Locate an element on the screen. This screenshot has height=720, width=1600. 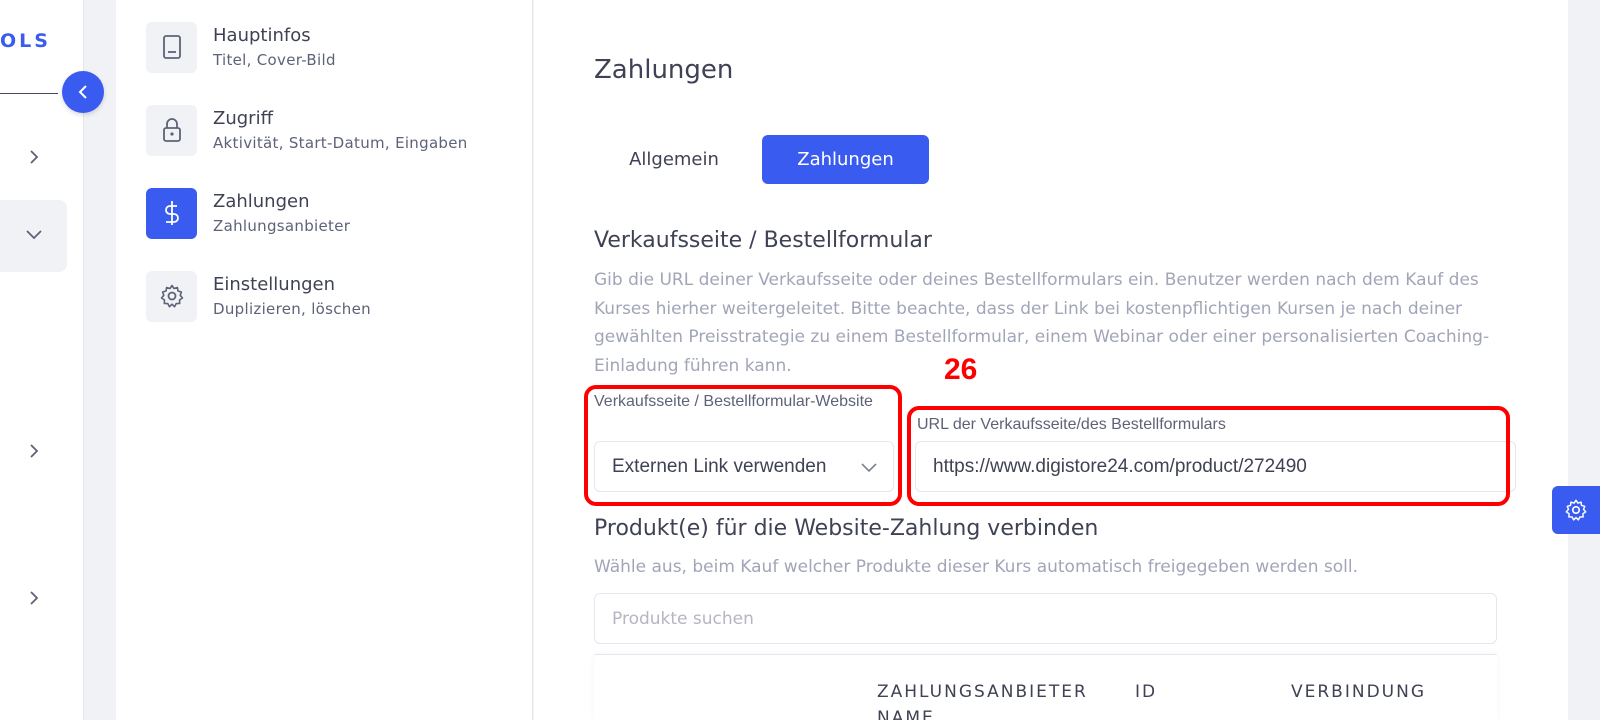
column-header-id: ID is located at coordinates (1146, 692).